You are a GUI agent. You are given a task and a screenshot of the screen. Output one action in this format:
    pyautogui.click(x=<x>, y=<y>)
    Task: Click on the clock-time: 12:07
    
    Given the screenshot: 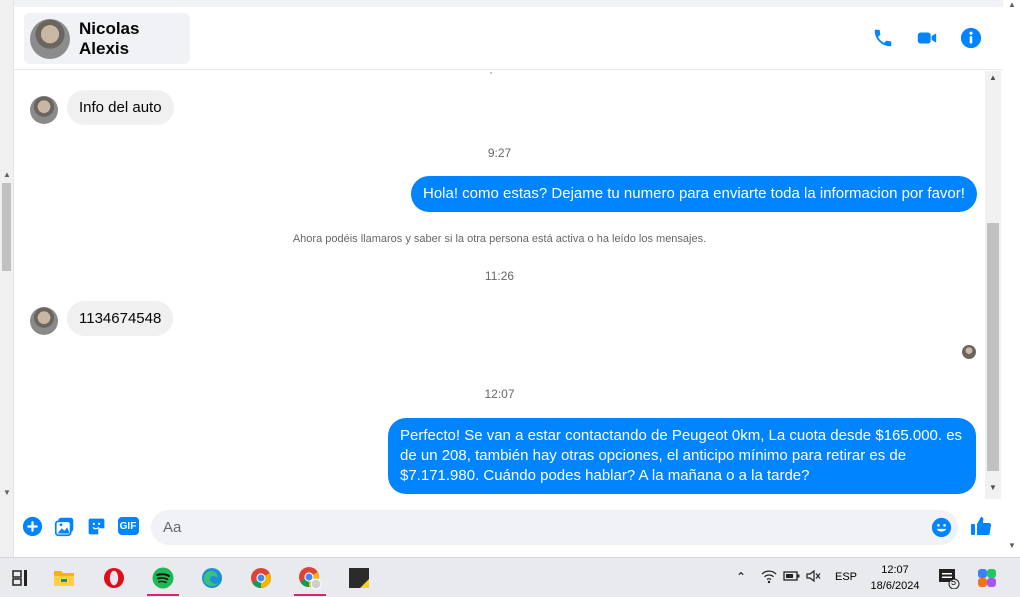 What is the action you would take?
    pyautogui.click(x=895, y=570)
    